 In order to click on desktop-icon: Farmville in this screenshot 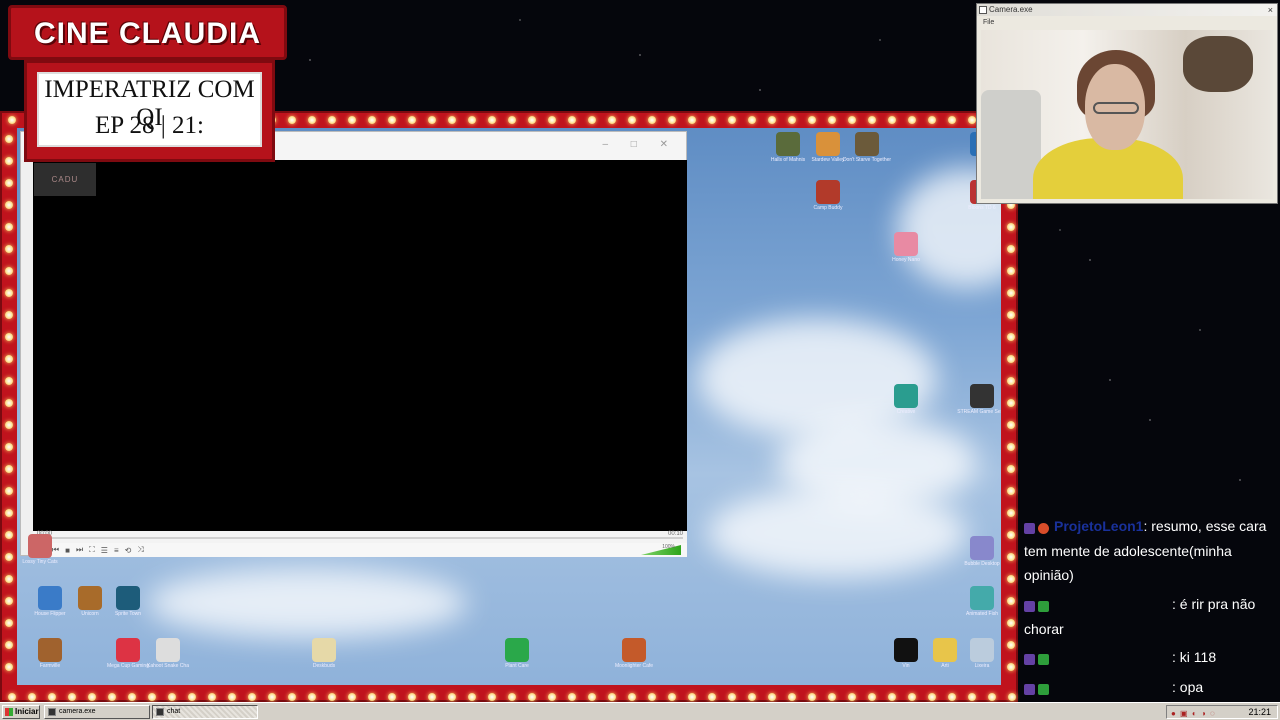, I will do `click(50, 654)`.